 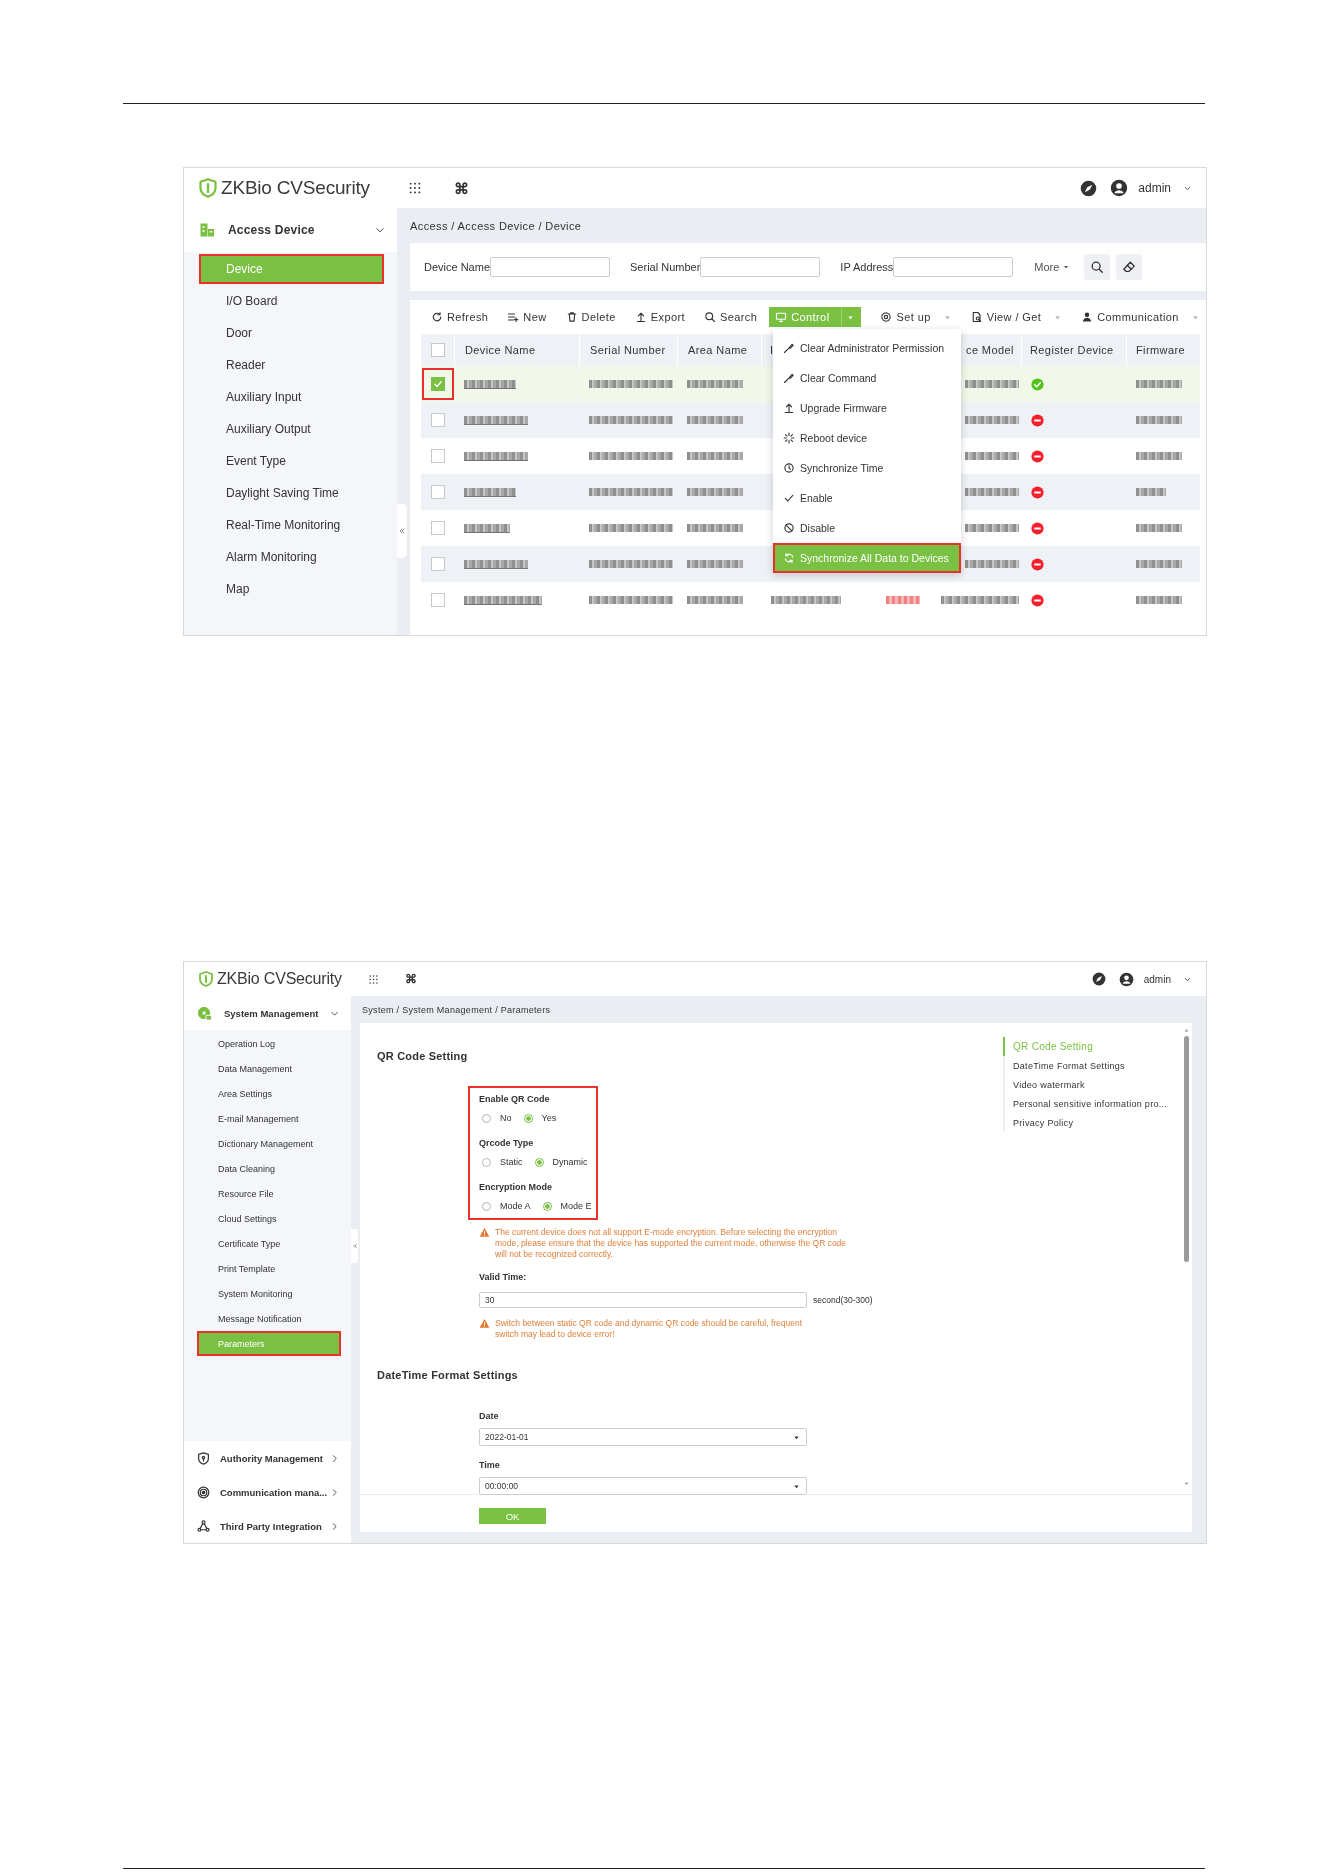 I want to click on sidebar-item: Daylight Saving Time, so click(x=291, y=493).